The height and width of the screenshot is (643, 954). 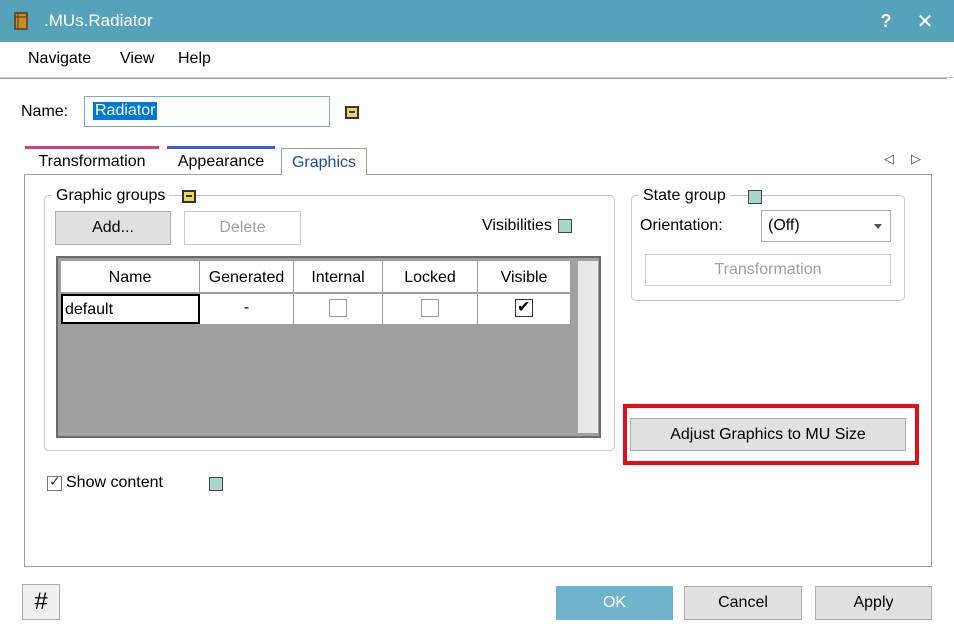 I want to click on tab-graphics: Graphics, so click(x=324, y=161).